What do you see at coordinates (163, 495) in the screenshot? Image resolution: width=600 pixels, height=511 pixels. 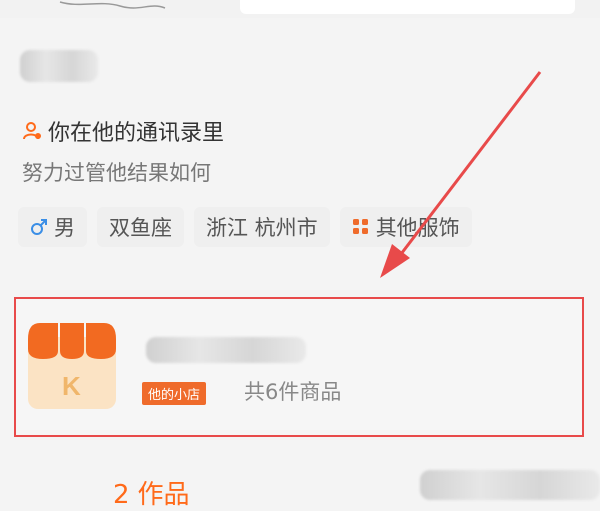 I see `works-label: 作品` at bounding box center [163, 495].